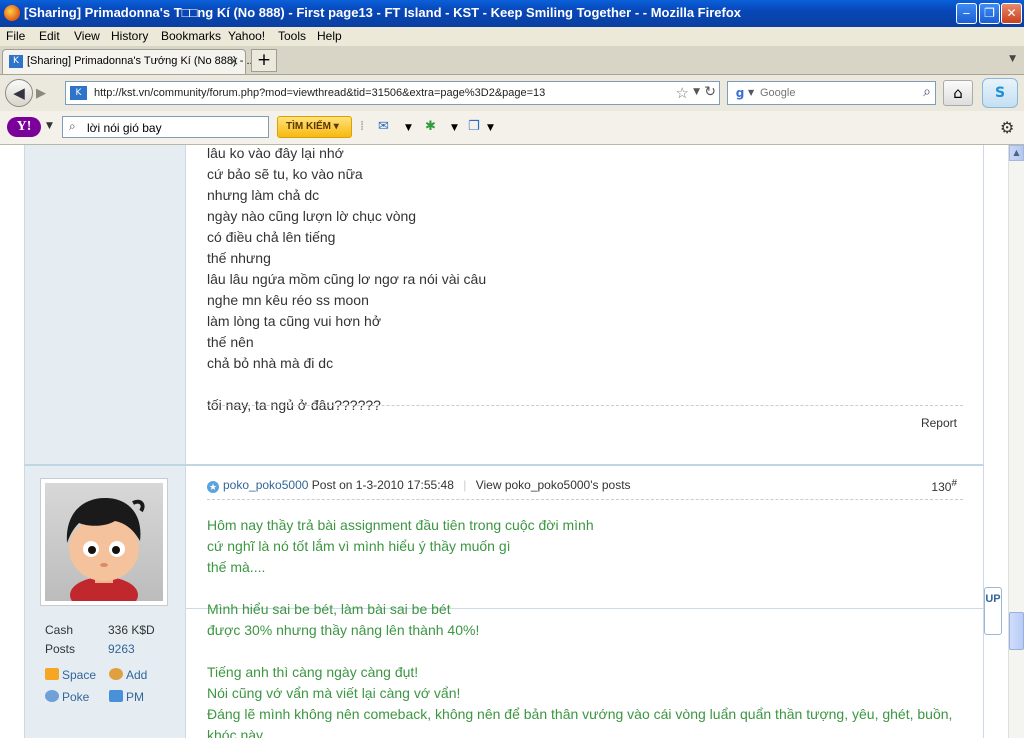  I want to click on google-engine-icon: g, so click(740, 93).